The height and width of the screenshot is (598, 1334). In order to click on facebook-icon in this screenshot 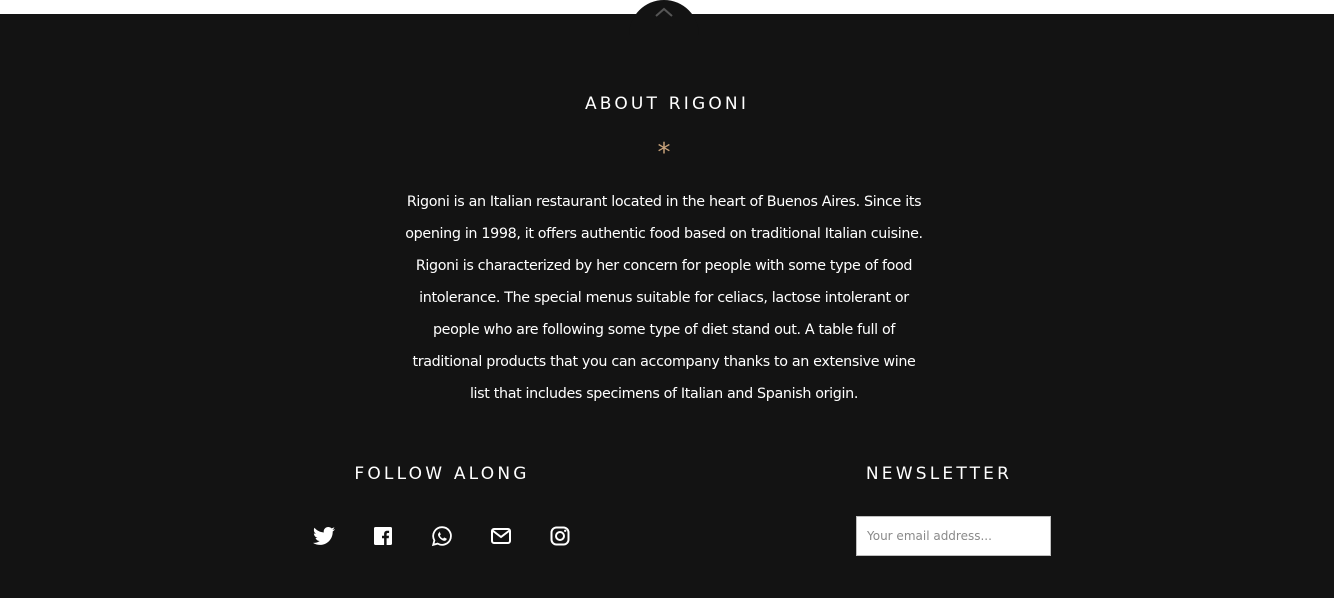, I will do `click(383, 536)`.